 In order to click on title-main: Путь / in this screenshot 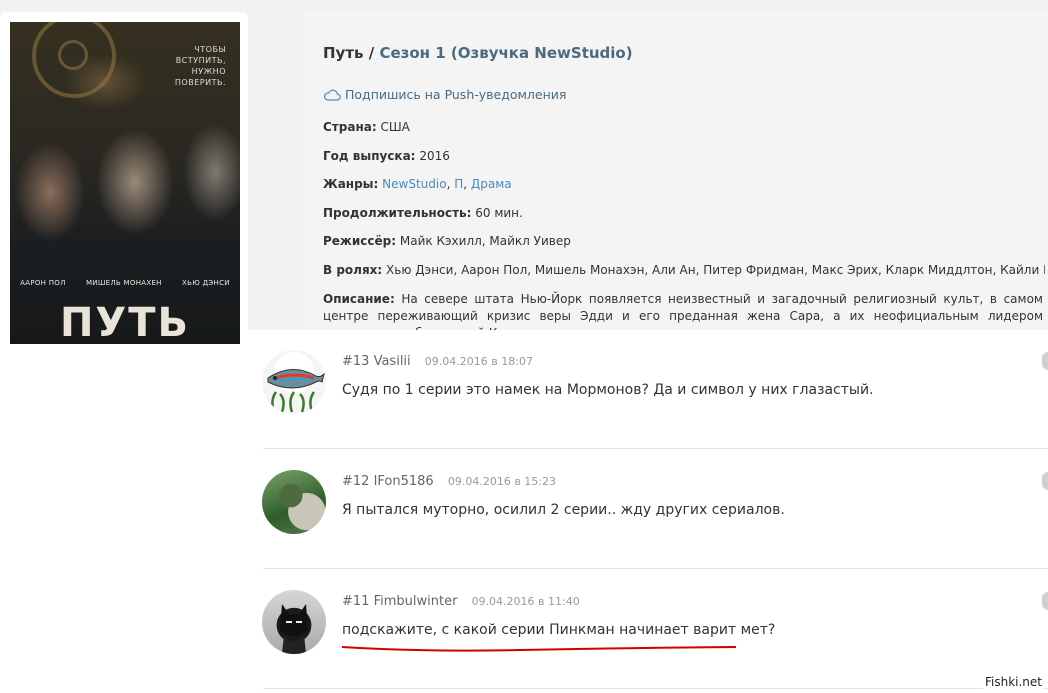, I will do `click(351, 53)`.